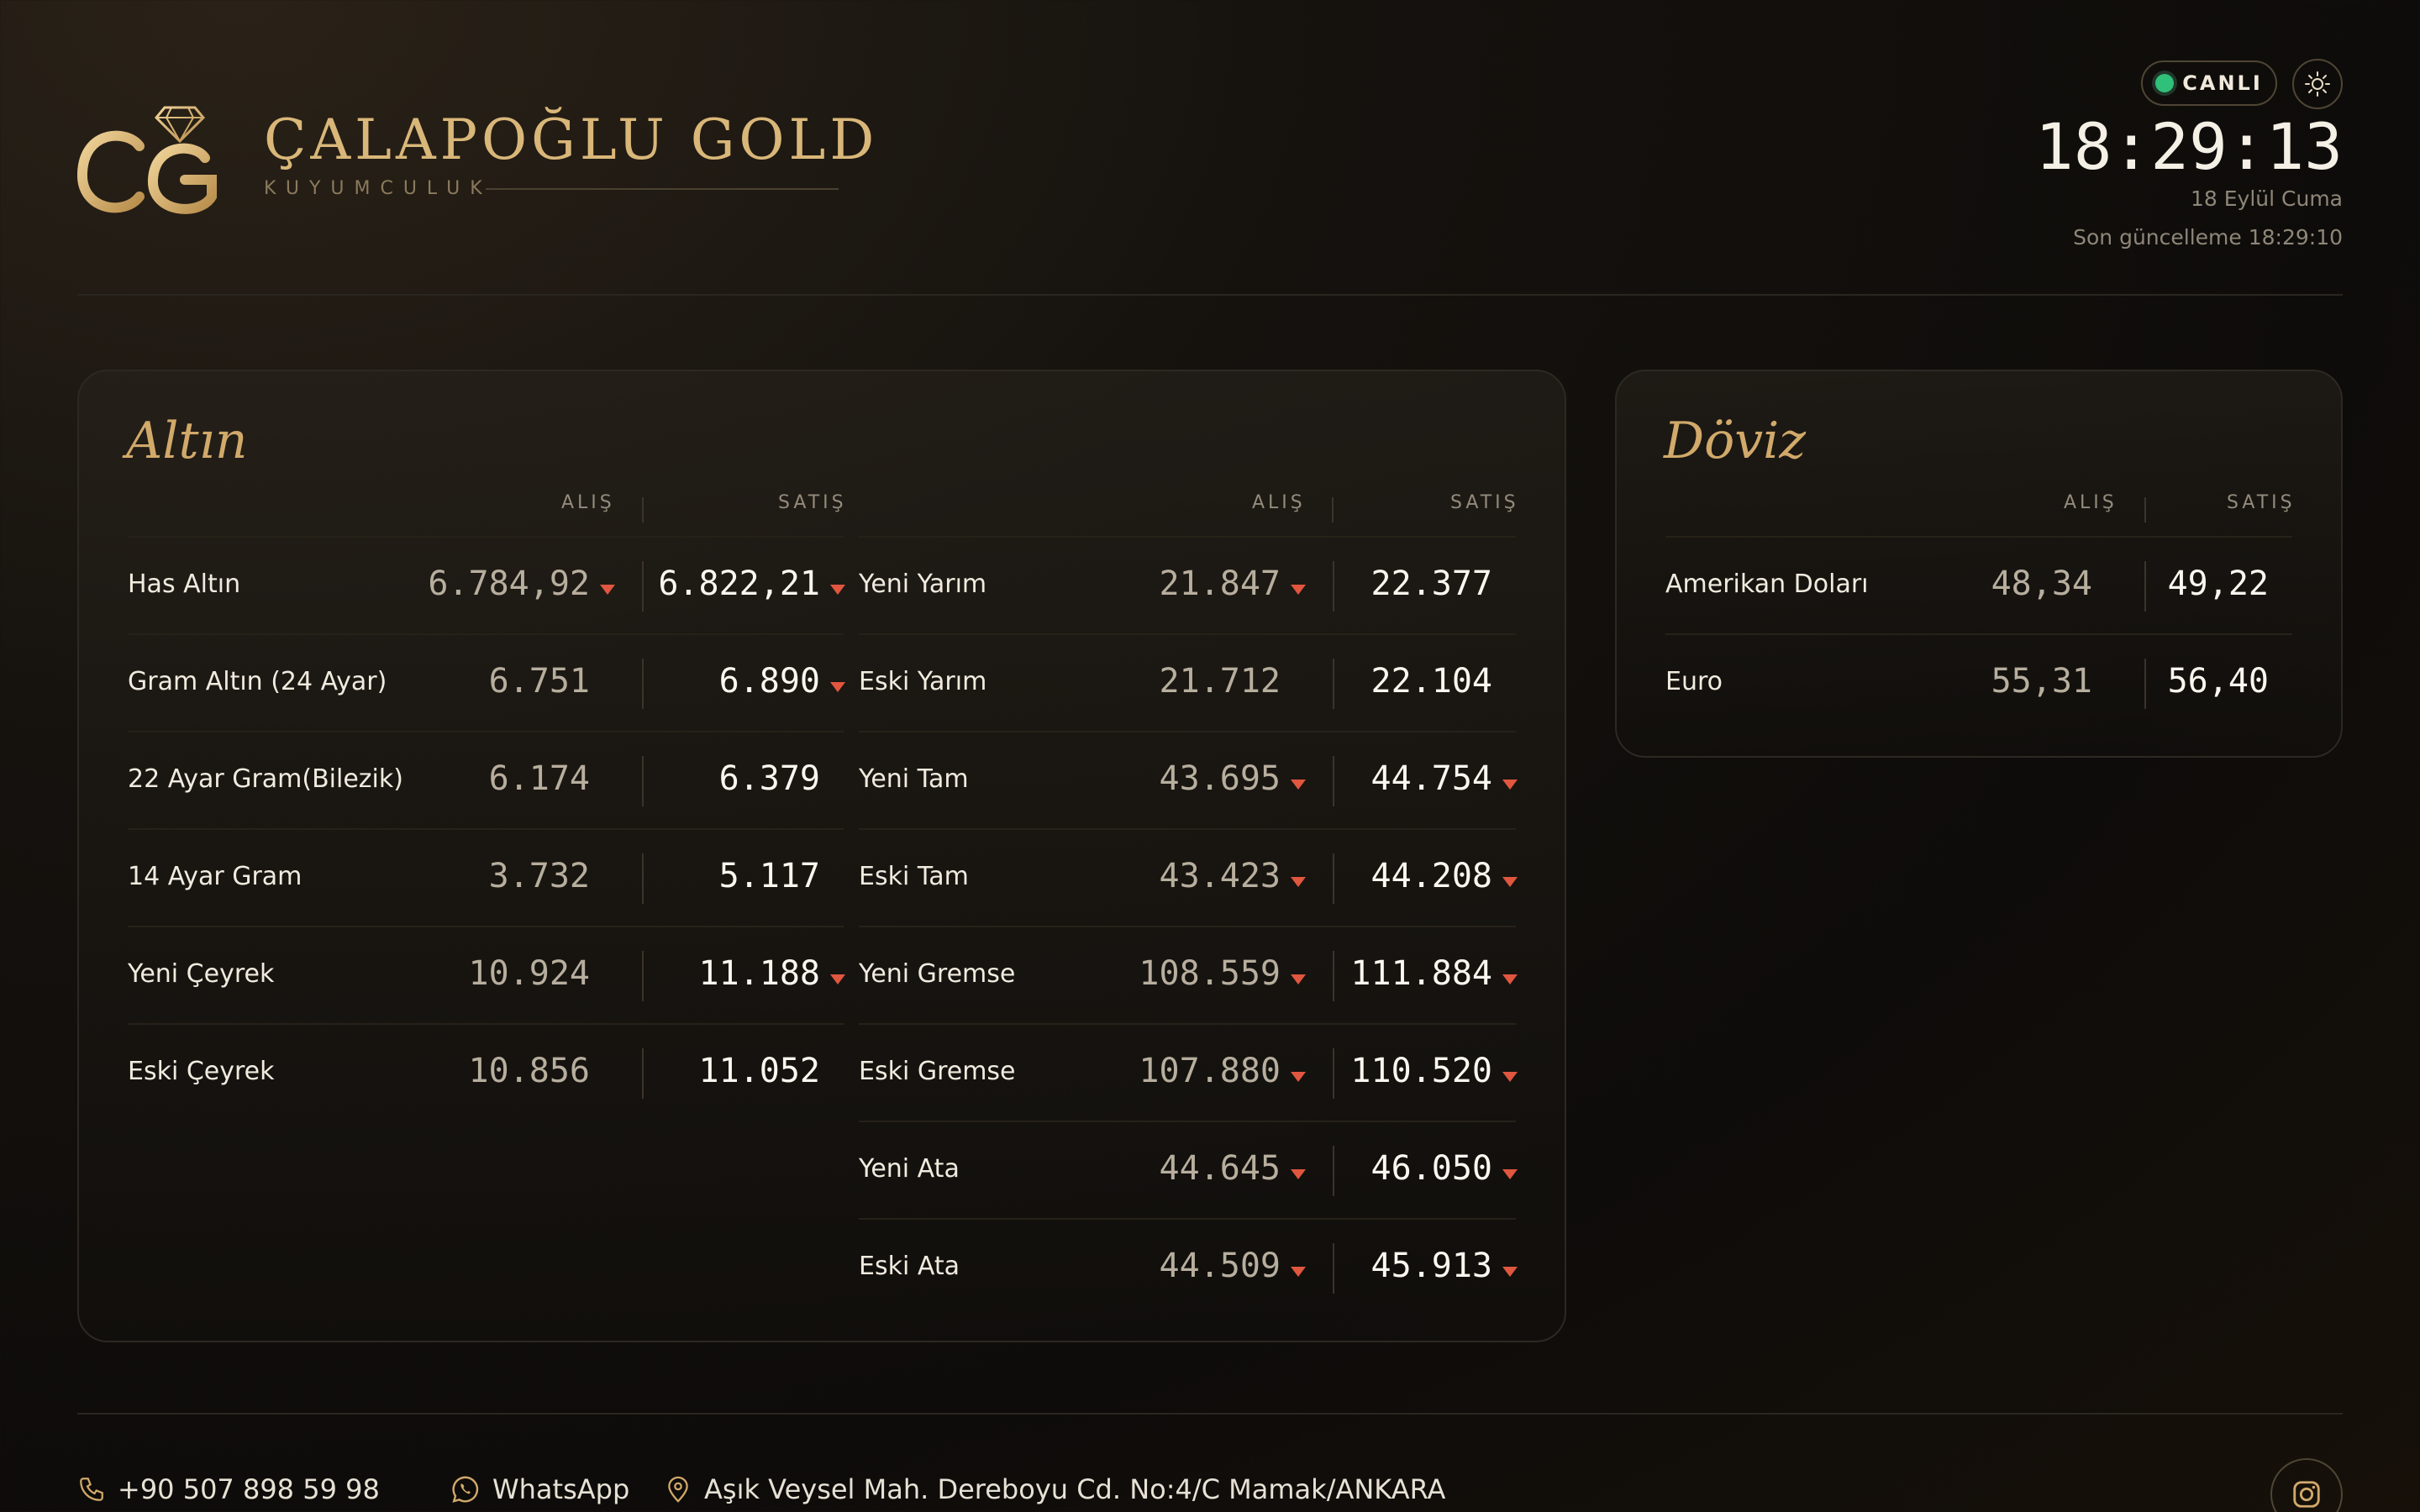 This screenshot has height=1512, width=2420. What do you see at coordinates (1279, 502) in the screenshot?
I see `gold-right-buy-header: ALIŞ` at bounding box center [1279, 502].